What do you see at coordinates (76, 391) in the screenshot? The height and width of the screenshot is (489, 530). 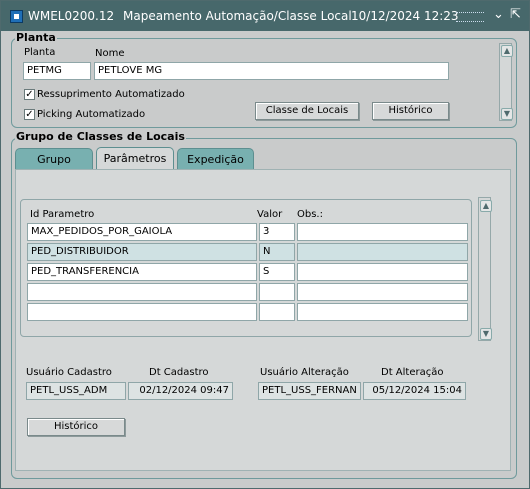 I see `usuario-cadastro-field: PETL_USS_ADM` at bounding box center [76, 391].